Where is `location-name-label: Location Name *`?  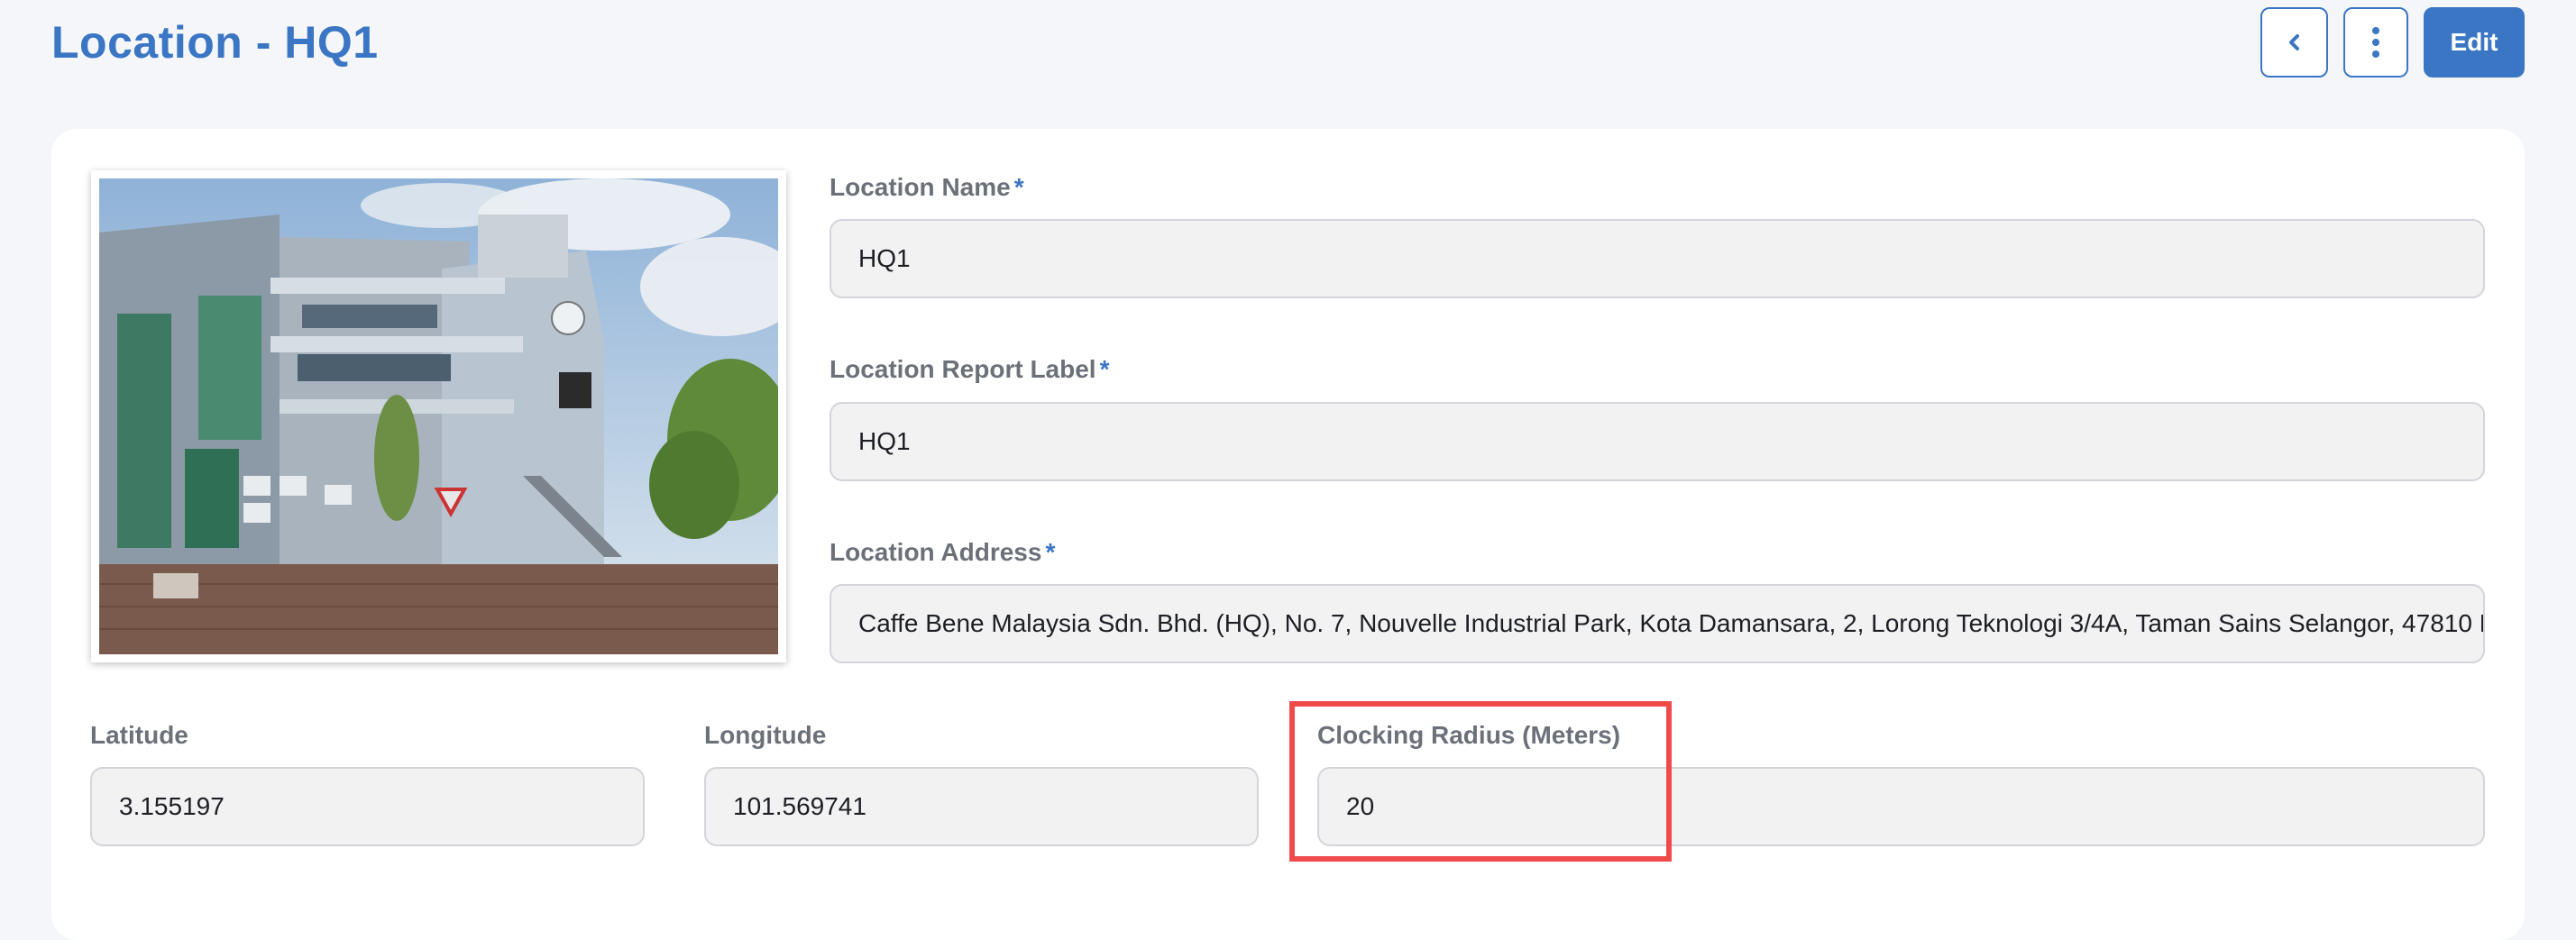 location-name-label: Location Name * is located at coordinates (927, 187).